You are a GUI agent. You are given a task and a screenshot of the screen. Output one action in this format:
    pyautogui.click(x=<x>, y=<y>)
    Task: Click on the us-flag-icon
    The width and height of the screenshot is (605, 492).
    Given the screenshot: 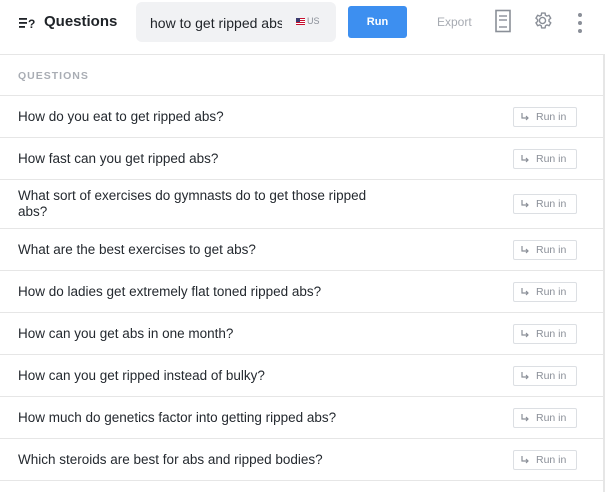 What is the action you would take?
    pyautogui.click(x=300, y=21)
    